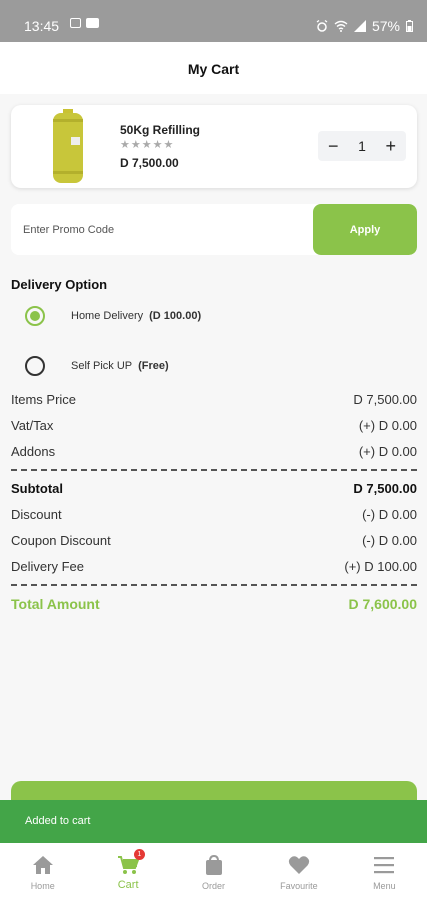  Describe the element at coordinates (389, 514) in the screenshot. I see `discount-value: (-) D 0.00` at that location.